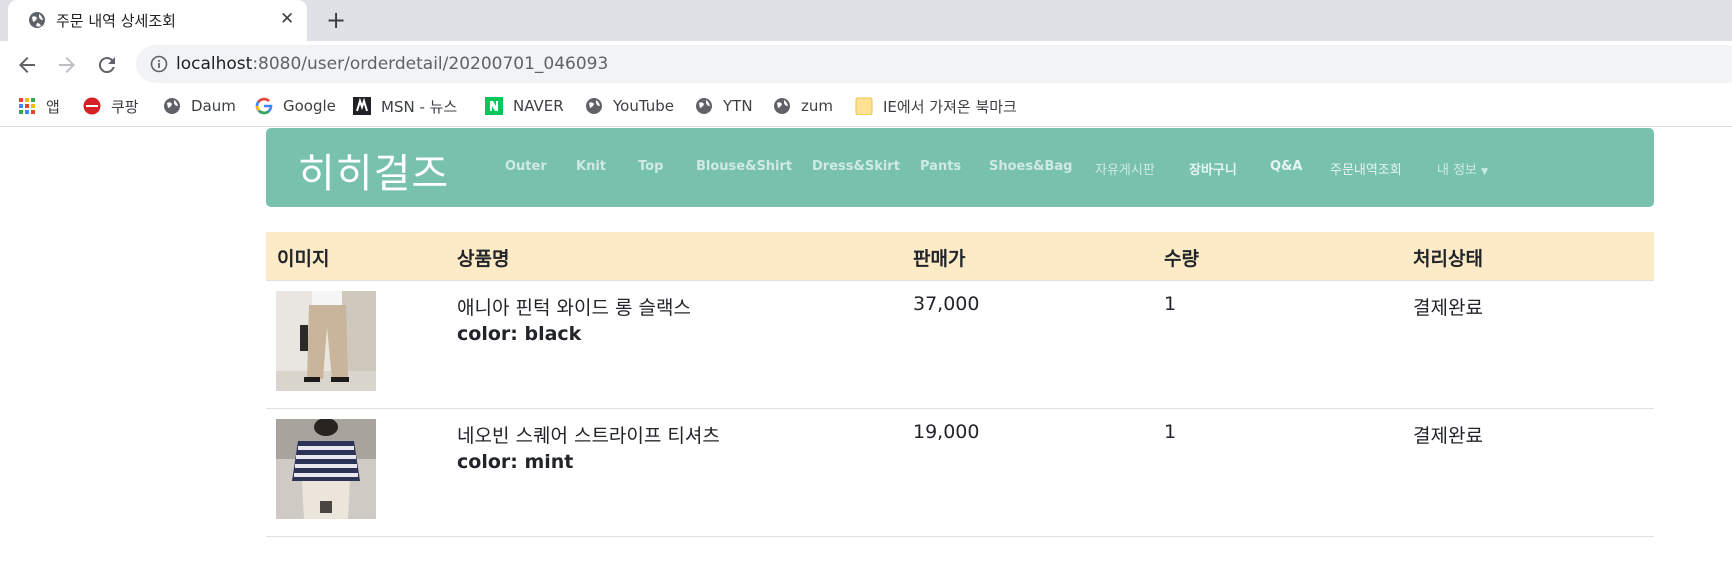  What do you see at coordinates (1125, 168) in the screenshot?
I see `nav-free-board: 자유게시판` at bounding box center [1125, 168].